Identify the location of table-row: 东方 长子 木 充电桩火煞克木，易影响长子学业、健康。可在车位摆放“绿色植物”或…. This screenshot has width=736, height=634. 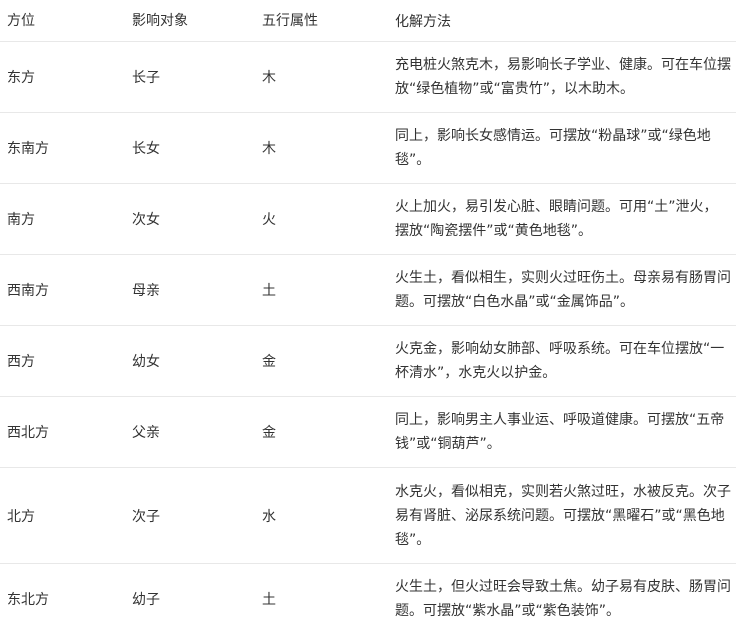
(368, 77).